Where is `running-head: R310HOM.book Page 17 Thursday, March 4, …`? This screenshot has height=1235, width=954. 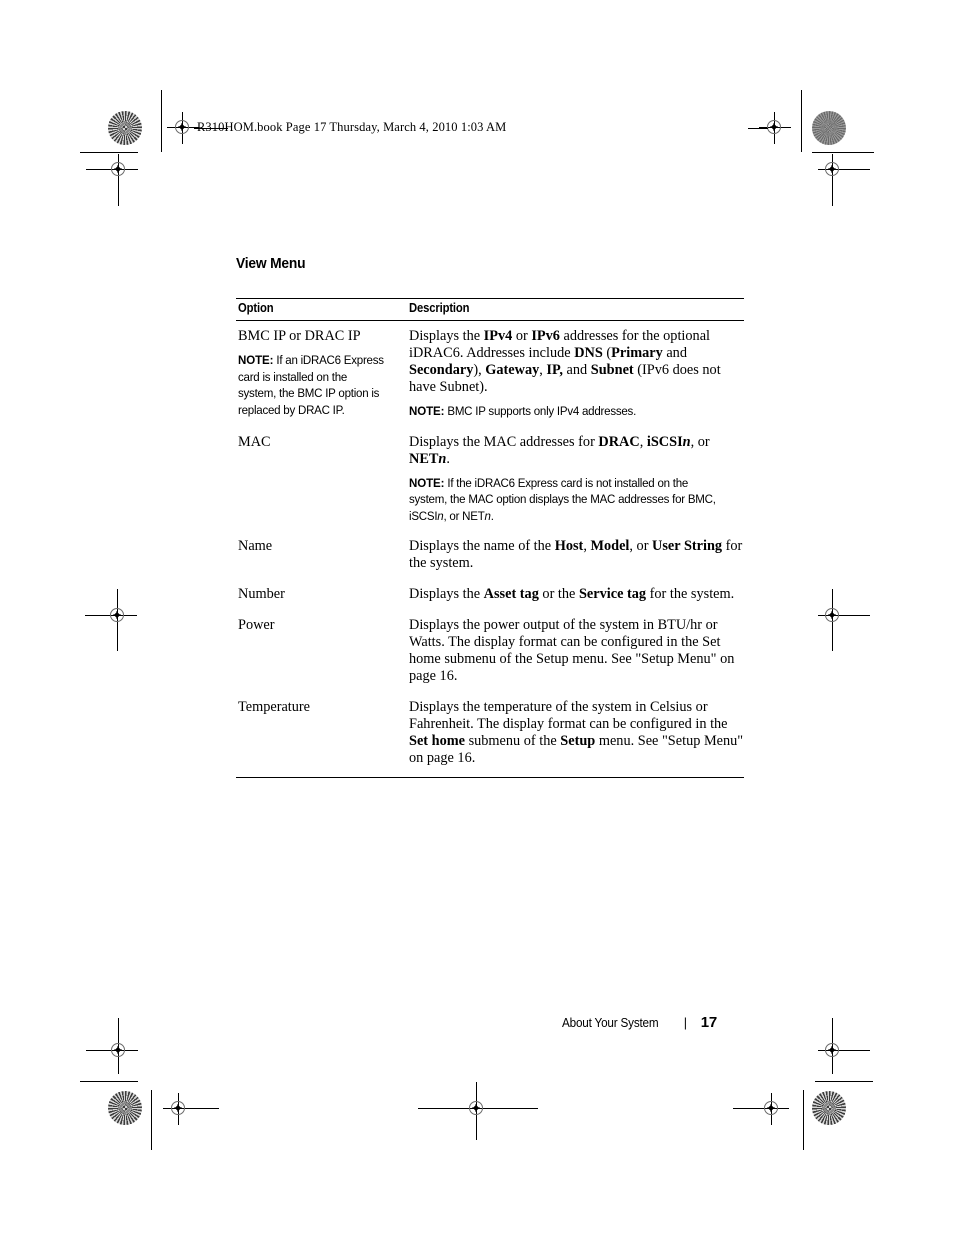
running-head: R310HOM.book Page 17 Thursday, March 4, … is located at coordinates (352, 127).